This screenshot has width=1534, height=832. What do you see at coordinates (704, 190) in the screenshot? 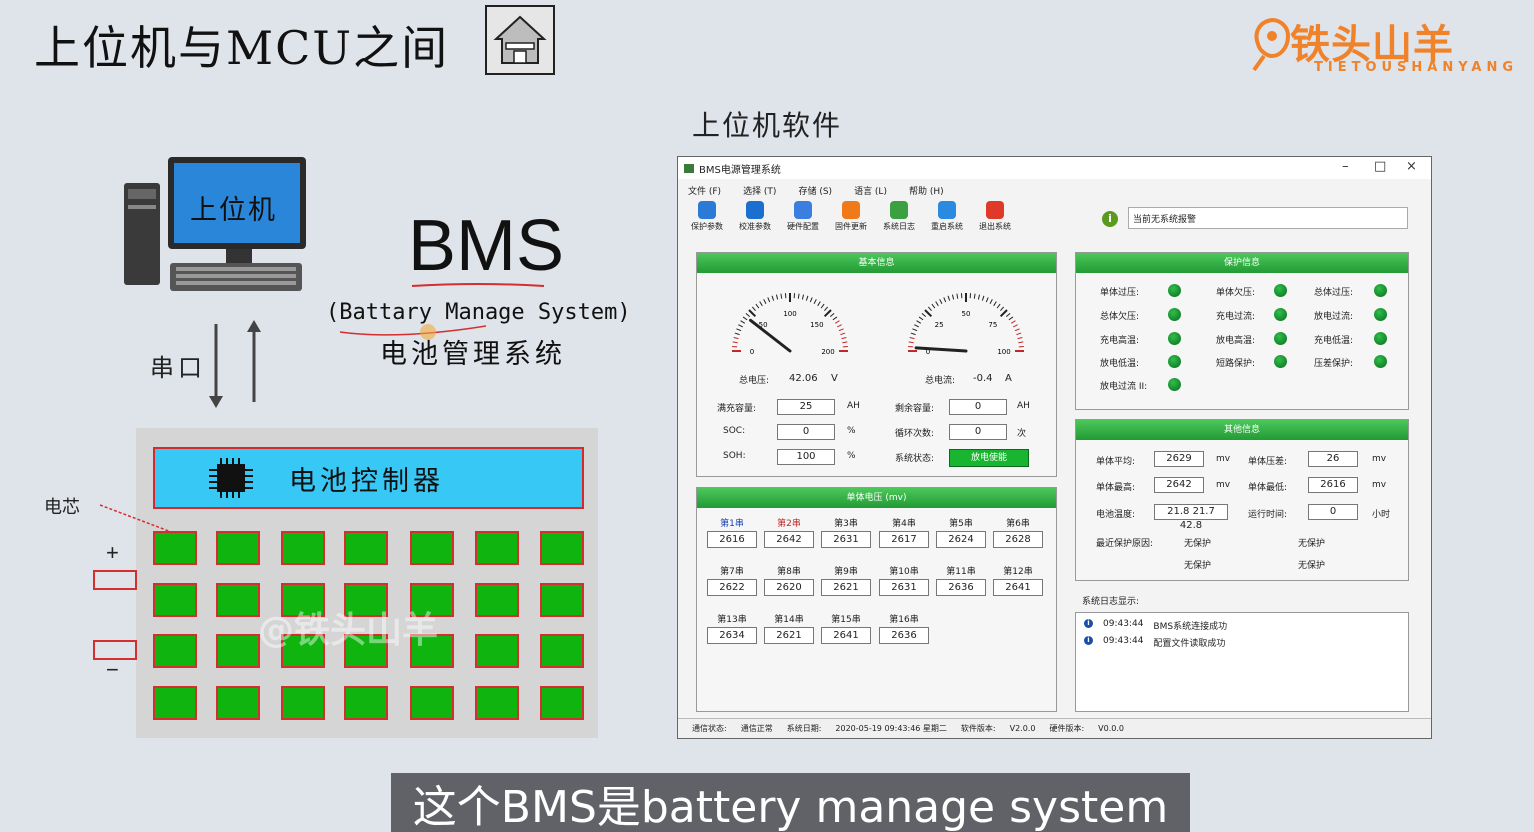
I see `menu-file: 文件 (F)` at bounding box center [704, 190].